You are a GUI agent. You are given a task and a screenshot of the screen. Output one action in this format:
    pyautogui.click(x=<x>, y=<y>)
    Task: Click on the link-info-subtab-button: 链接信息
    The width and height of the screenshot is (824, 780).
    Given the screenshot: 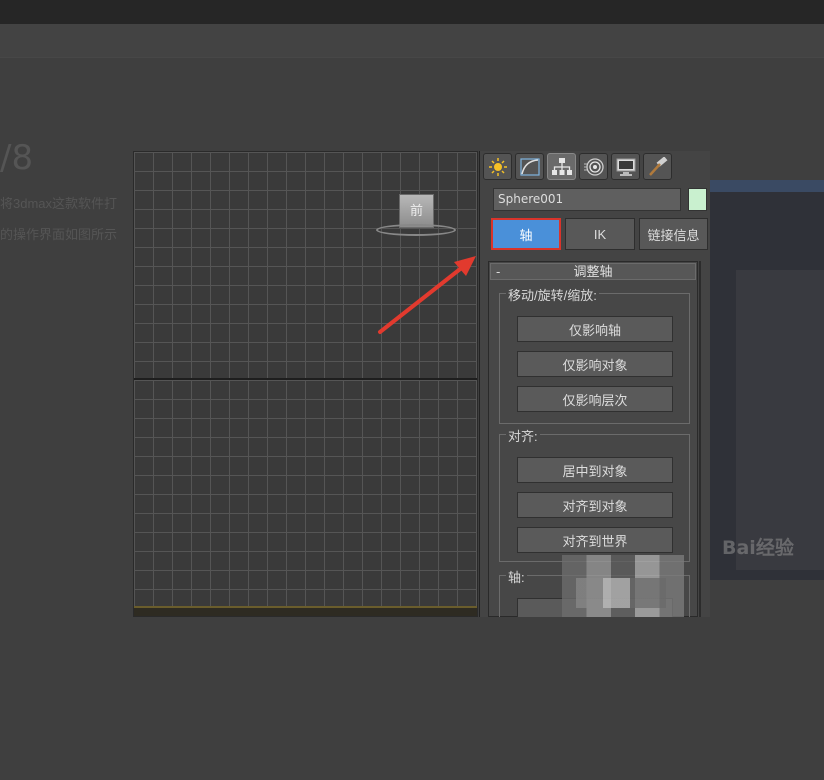 What is the action you would take?
    pyautogui.click(x=673, y=234)
    